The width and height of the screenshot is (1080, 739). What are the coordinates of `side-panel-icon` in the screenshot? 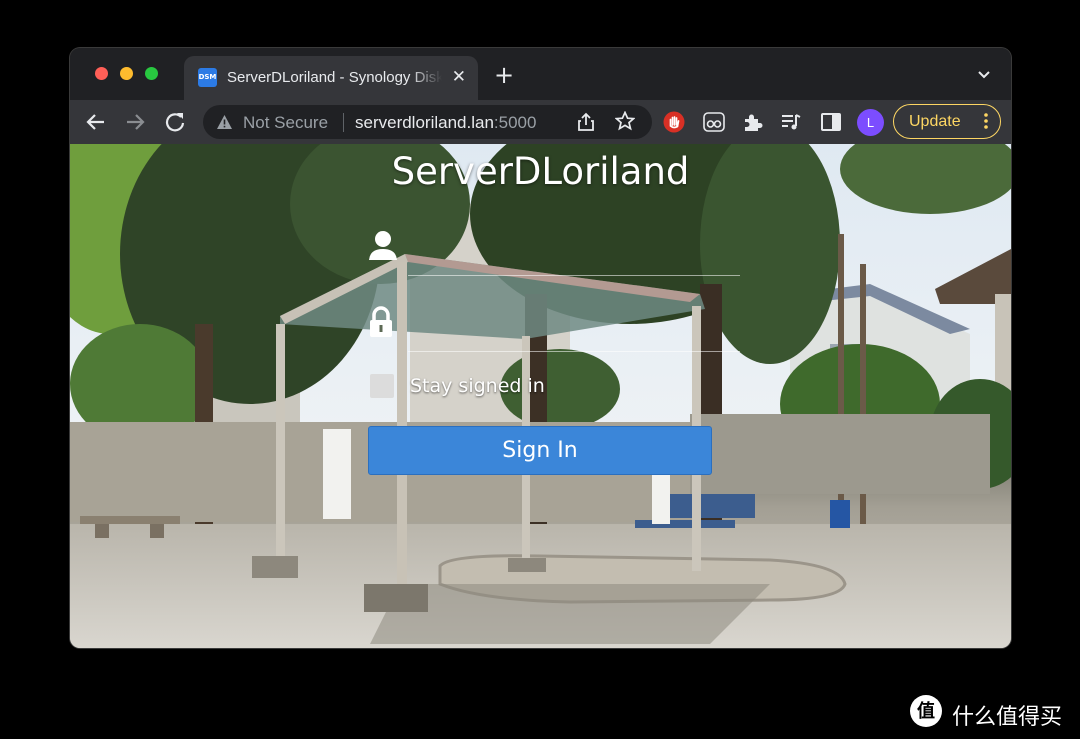 It's located at (831, 122).